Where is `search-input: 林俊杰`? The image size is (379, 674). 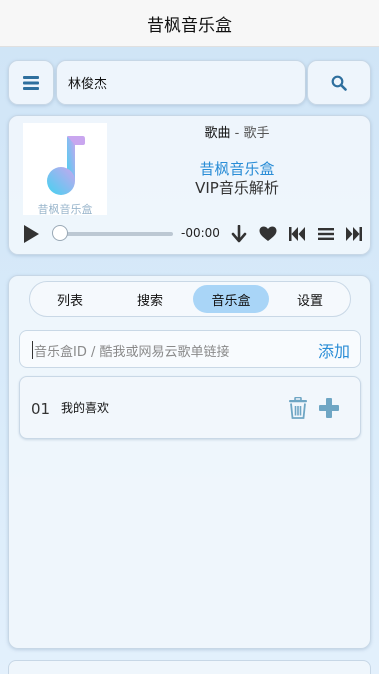
search-input: 林俊杰 is located at coordinates (181, 82).